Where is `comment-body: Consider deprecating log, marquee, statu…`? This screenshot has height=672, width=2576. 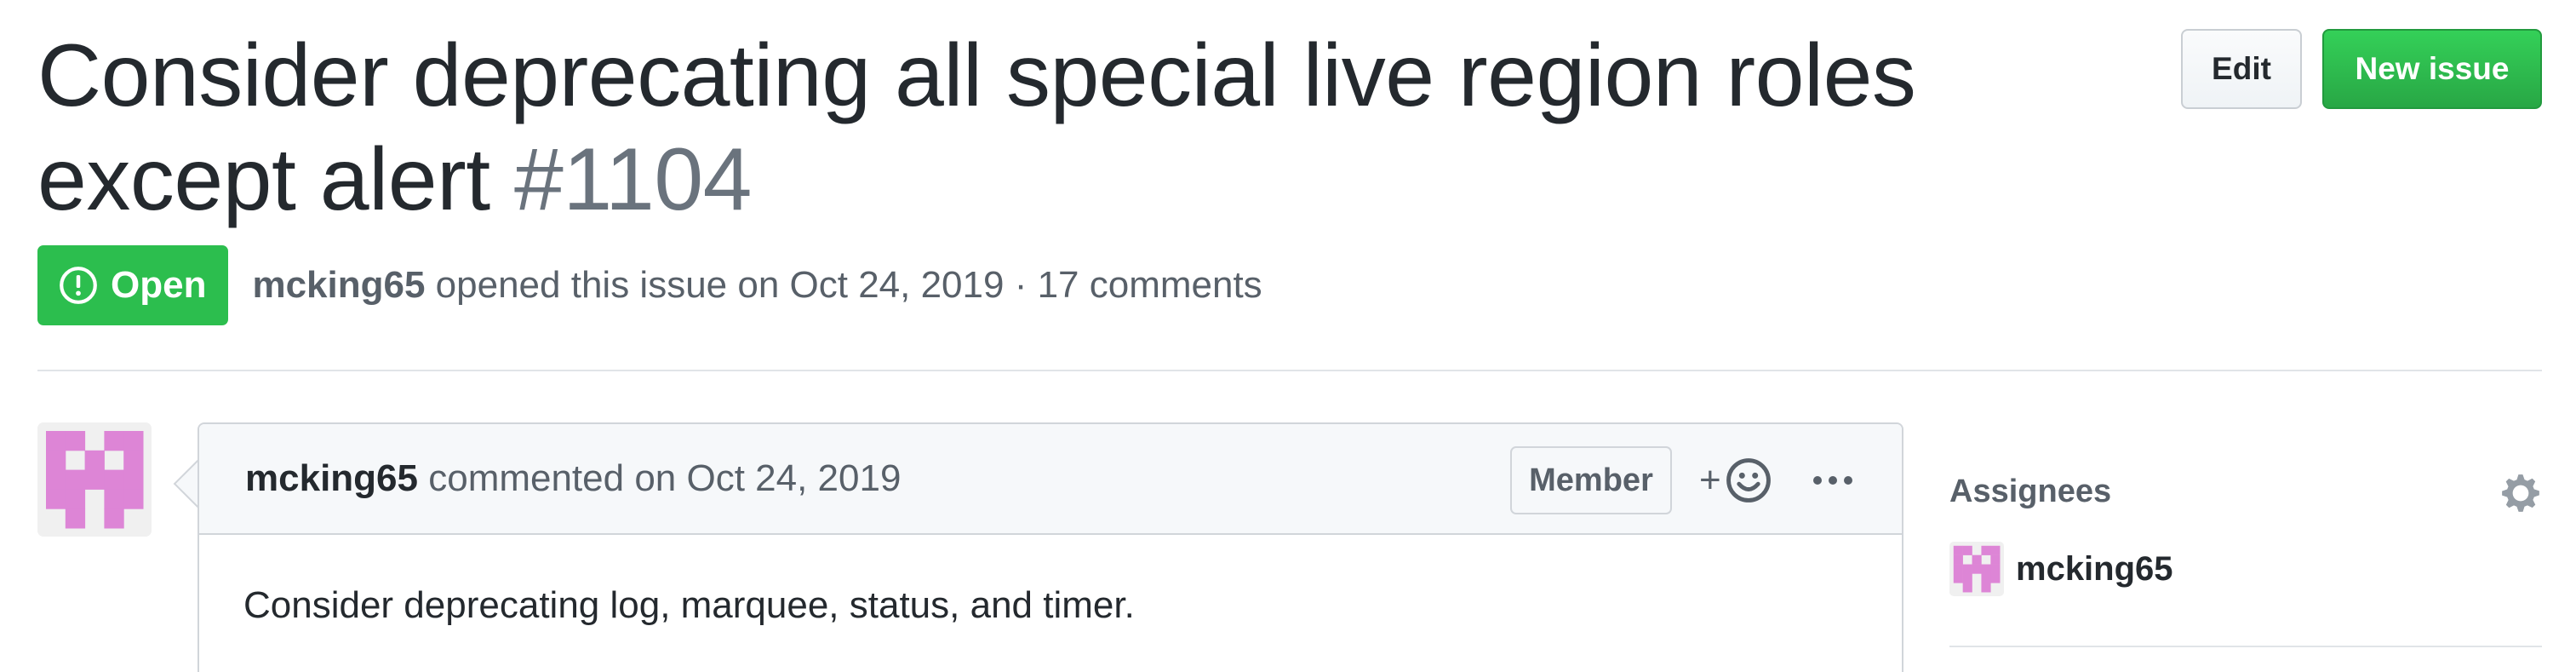 comment-body: Consider deprecating log, marquee, statu… is located at coordinates (689, 605).